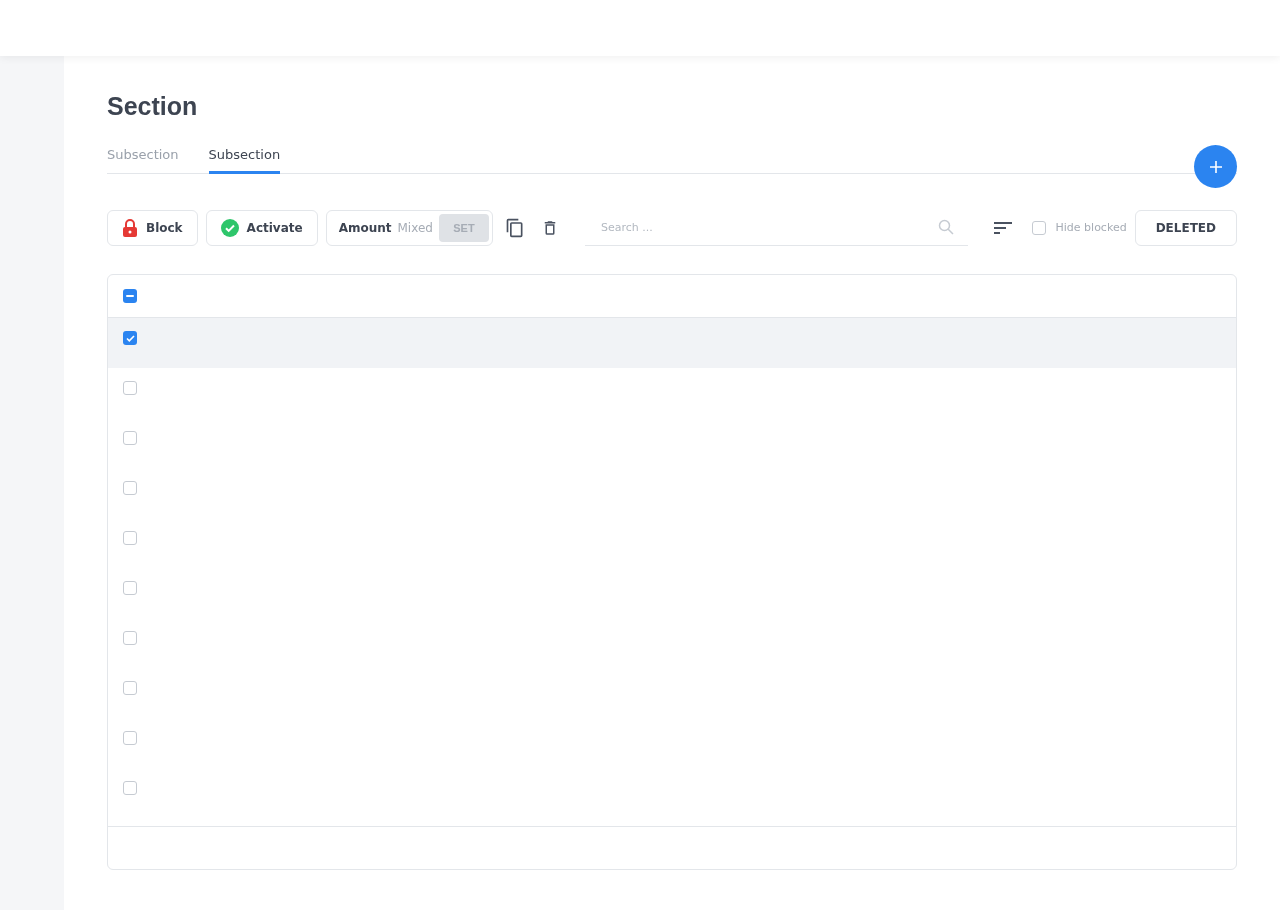 The height and width of the screenshot is (910, 1280). I want to click on hide-blocked-label: Hide blocked, so click(1091, 227).